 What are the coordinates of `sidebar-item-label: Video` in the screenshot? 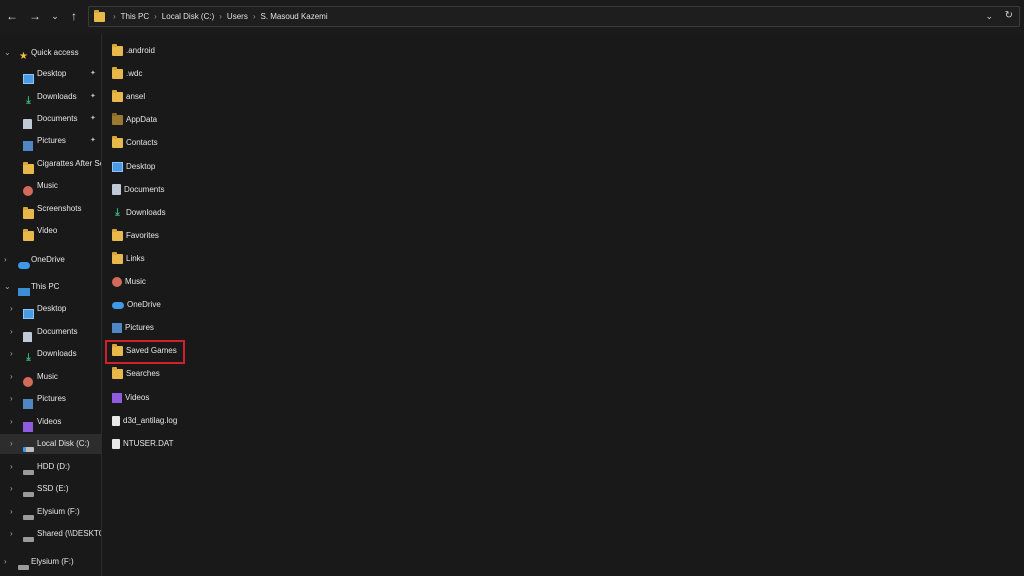 It's located at (47, 230).